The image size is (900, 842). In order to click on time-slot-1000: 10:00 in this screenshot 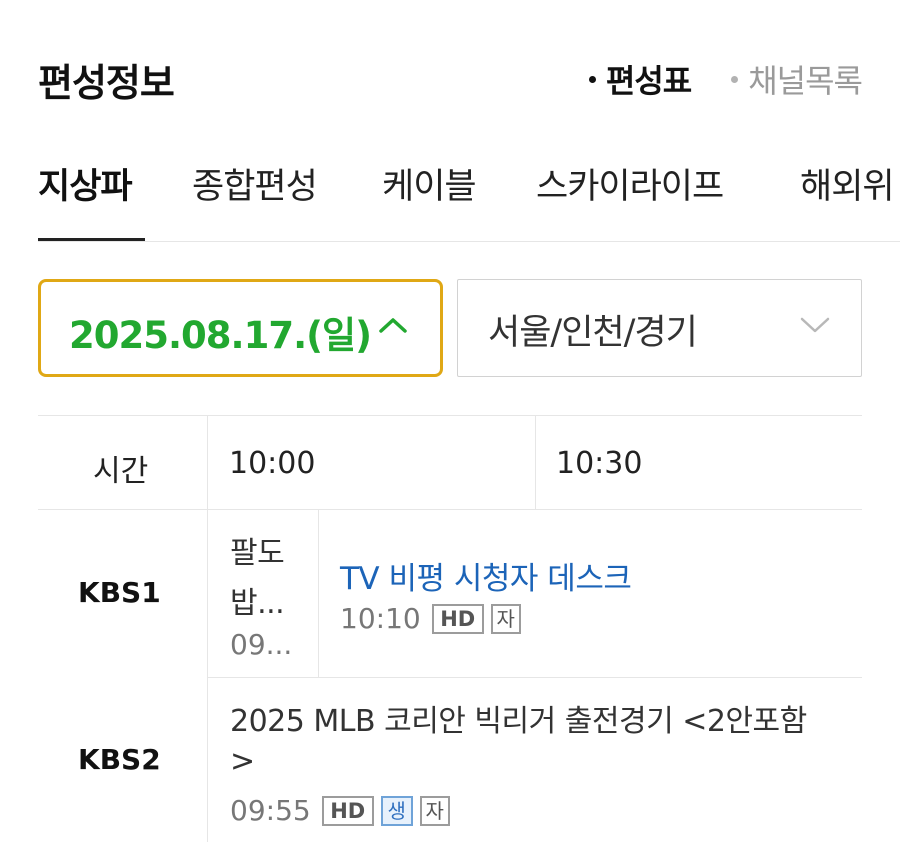, I will do `click(272, 463)`.